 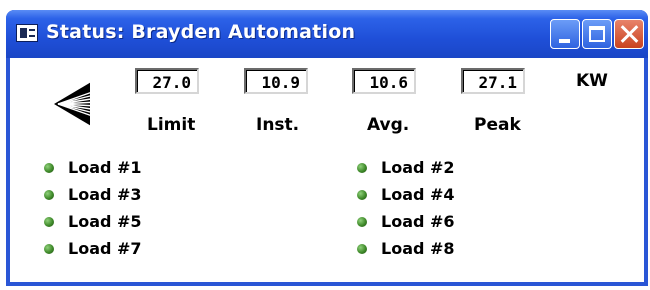 I want to click on load-7-label: Load #7, so click(x=105, y=248).